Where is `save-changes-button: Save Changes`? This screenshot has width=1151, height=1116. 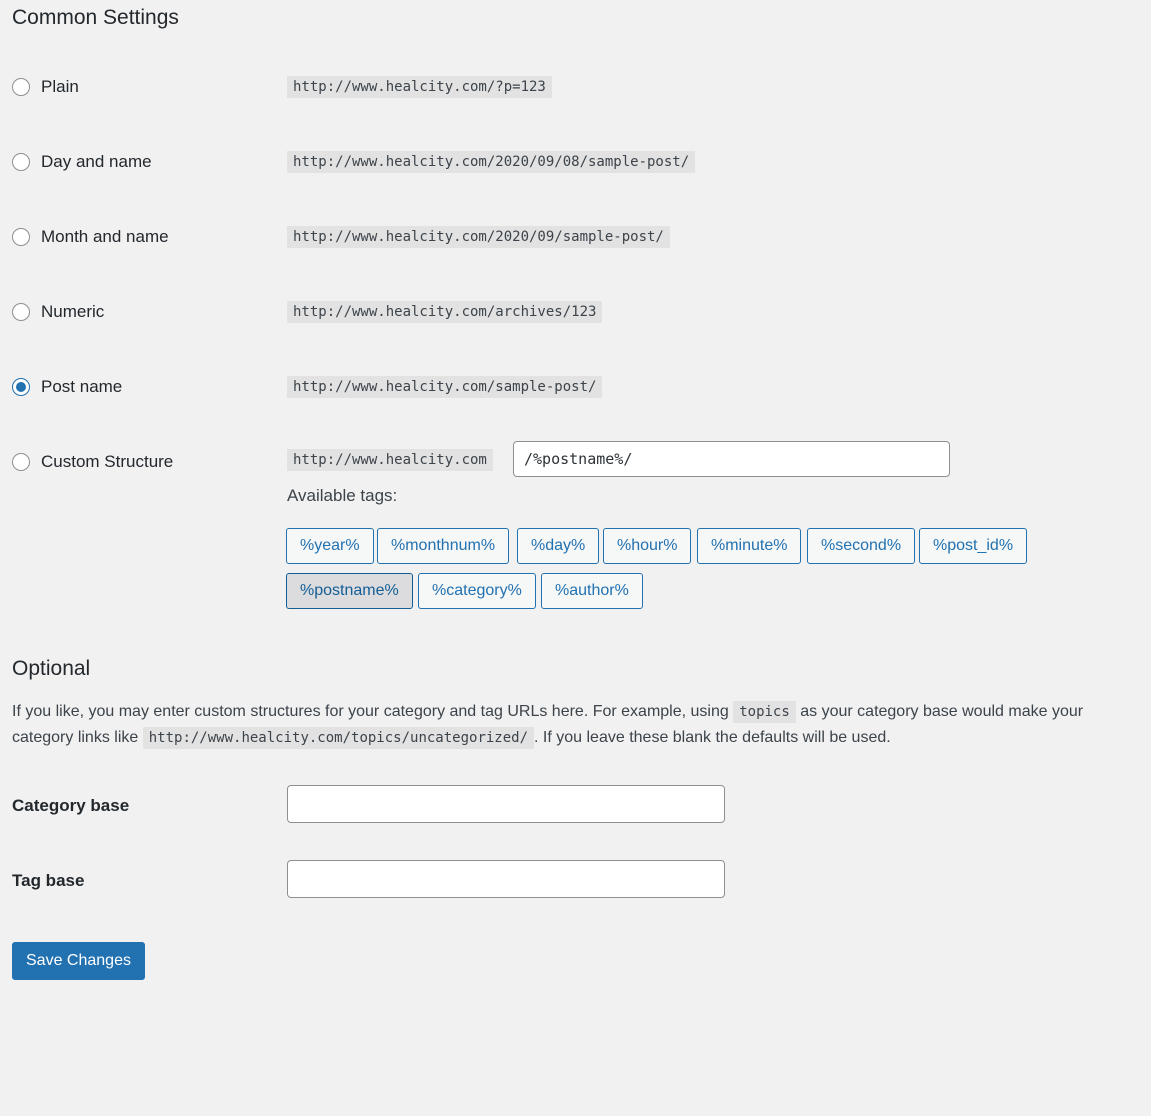
save-changes-button: Save Changes is located at coordinates (78, 961).